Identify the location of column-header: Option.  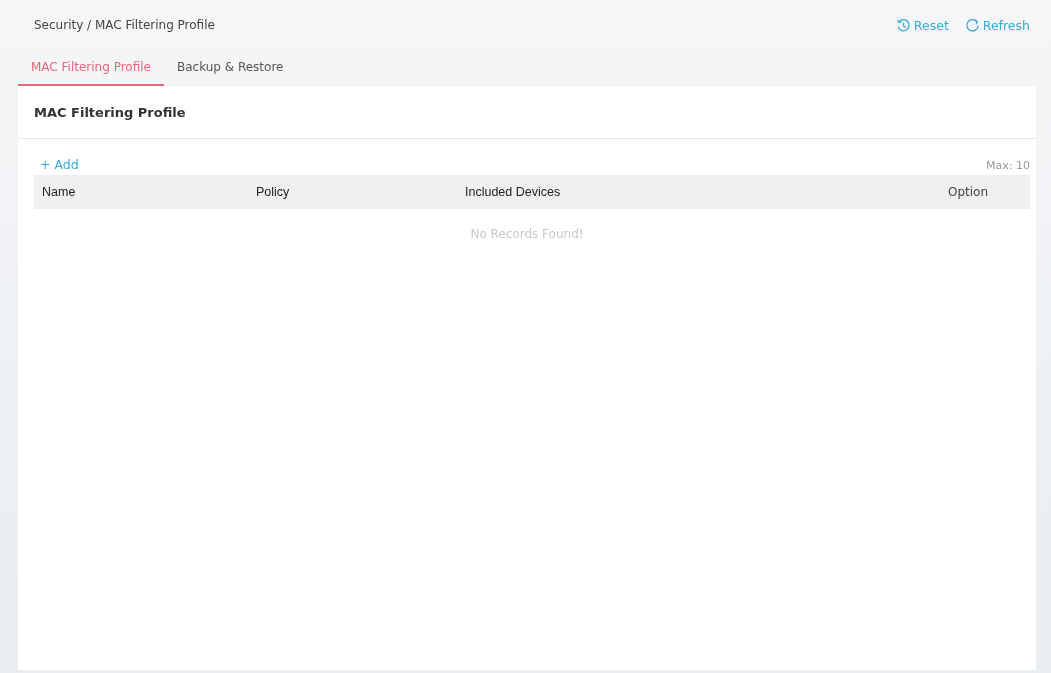
(969, 192).